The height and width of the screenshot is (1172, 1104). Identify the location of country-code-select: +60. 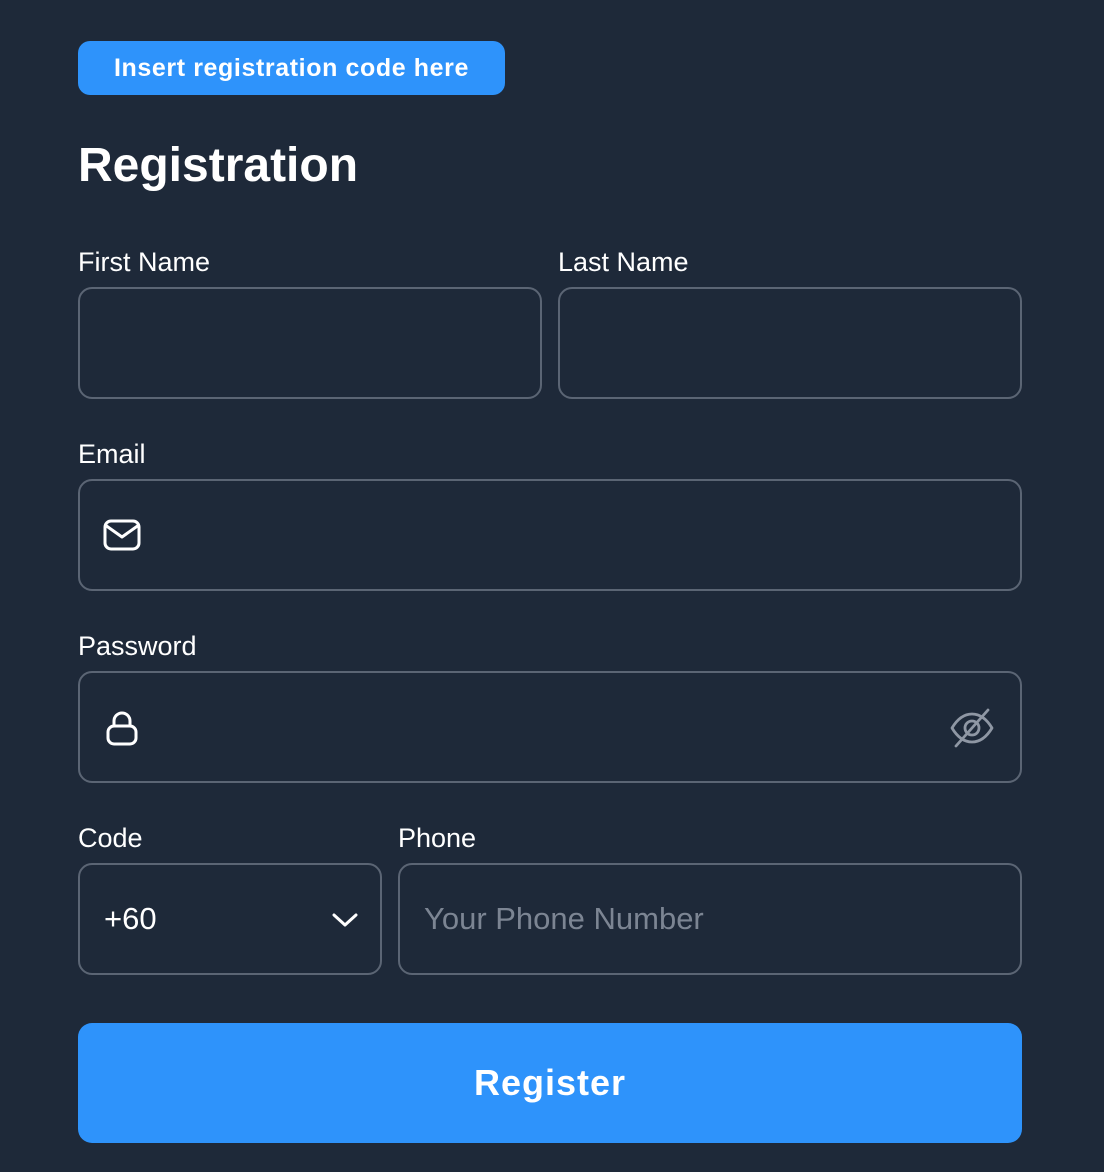
(230, 919).